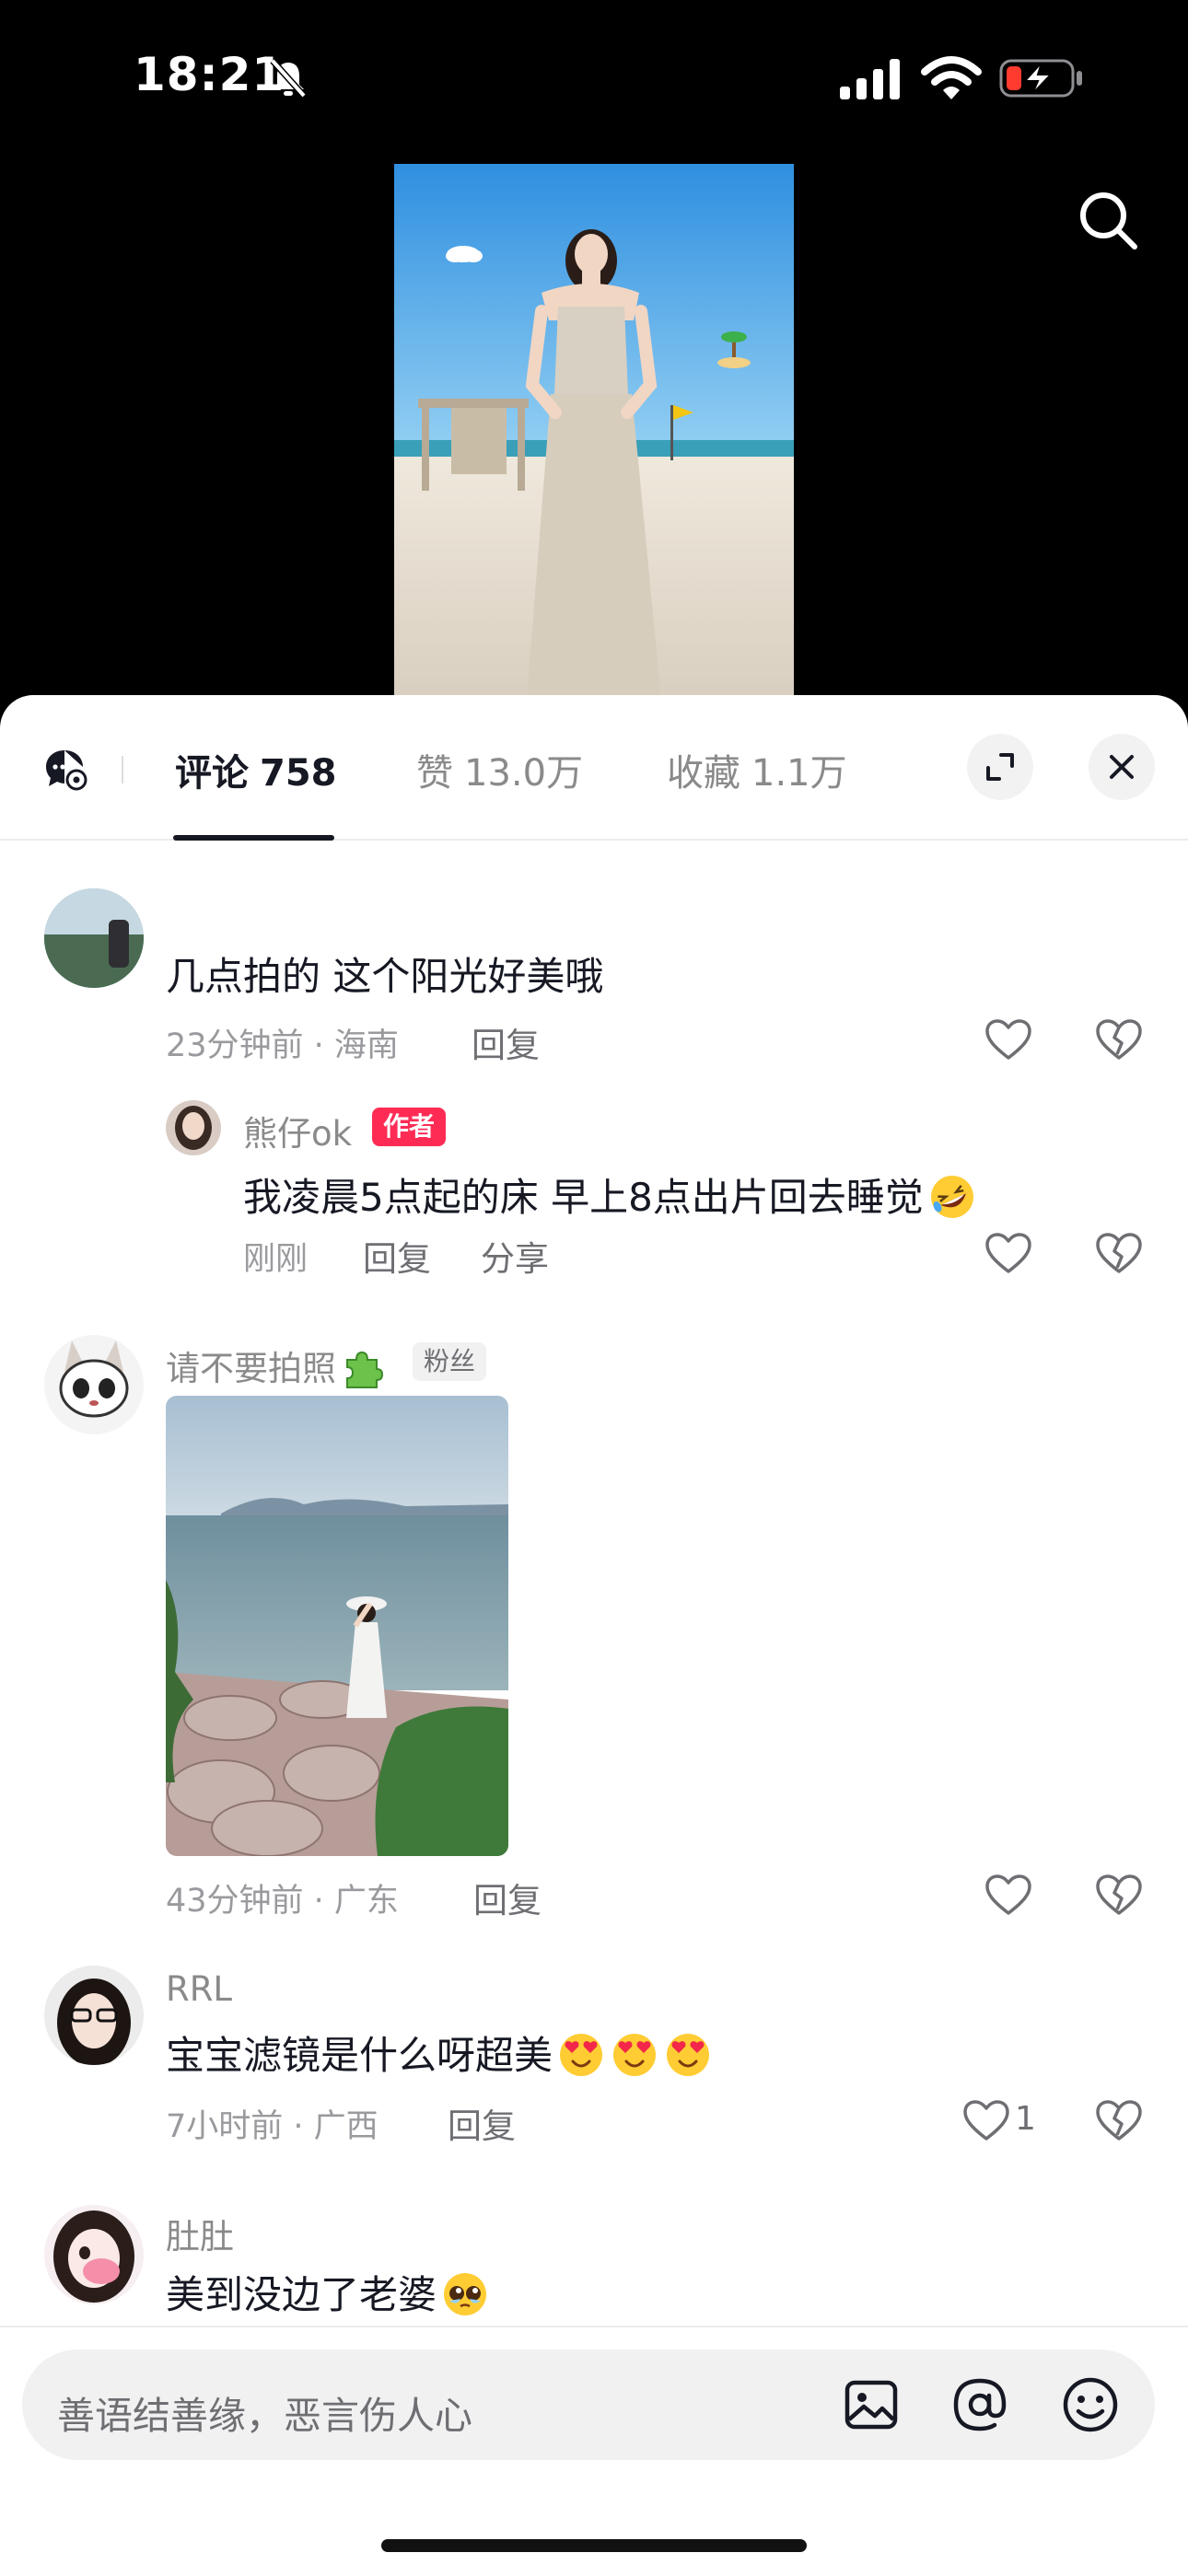  I want to click on at-icon, so click(980, 2404).